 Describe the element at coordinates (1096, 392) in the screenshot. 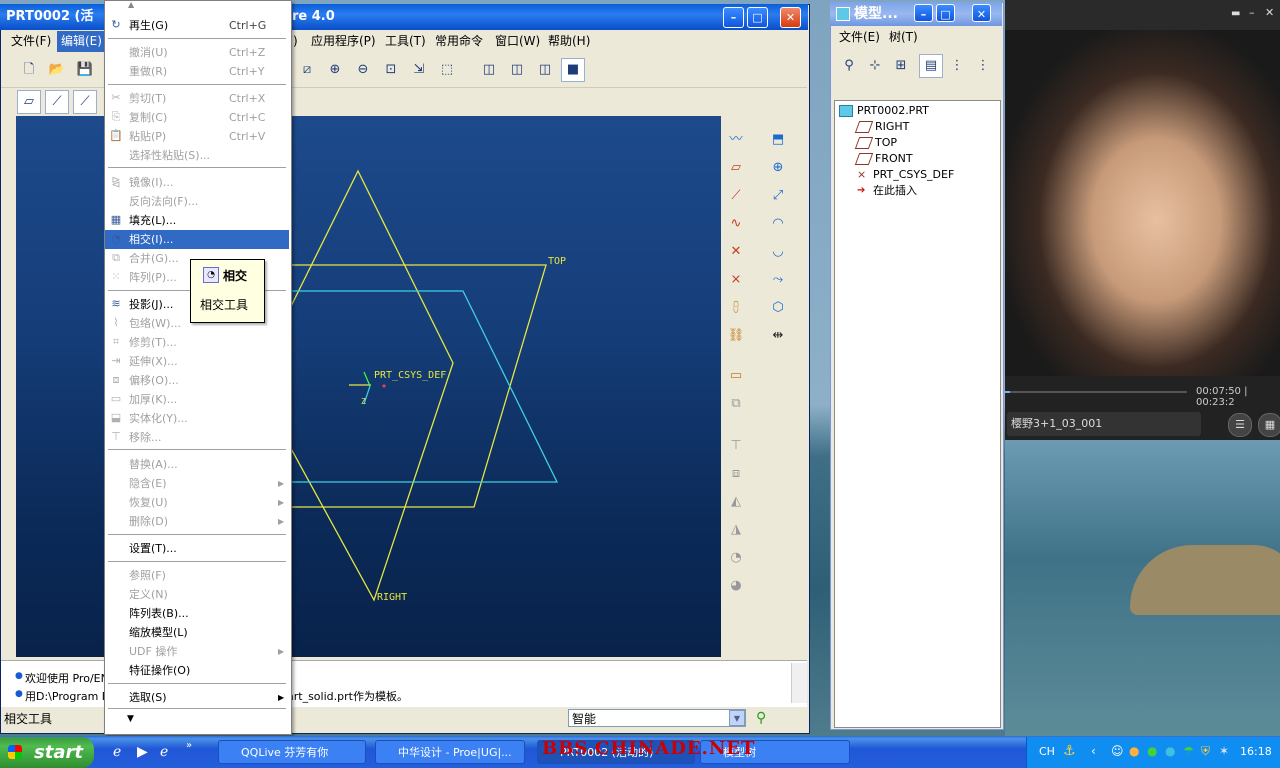

I see `video-progress-track` at that location.